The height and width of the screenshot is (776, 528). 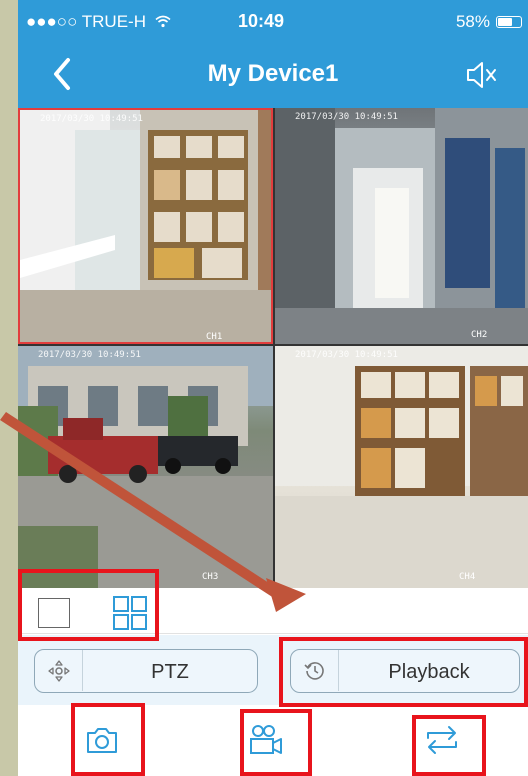 What do you see at coordinates (509, 22) in the screenshot?
I see `battery-icon` at bounding box center [509, 22].